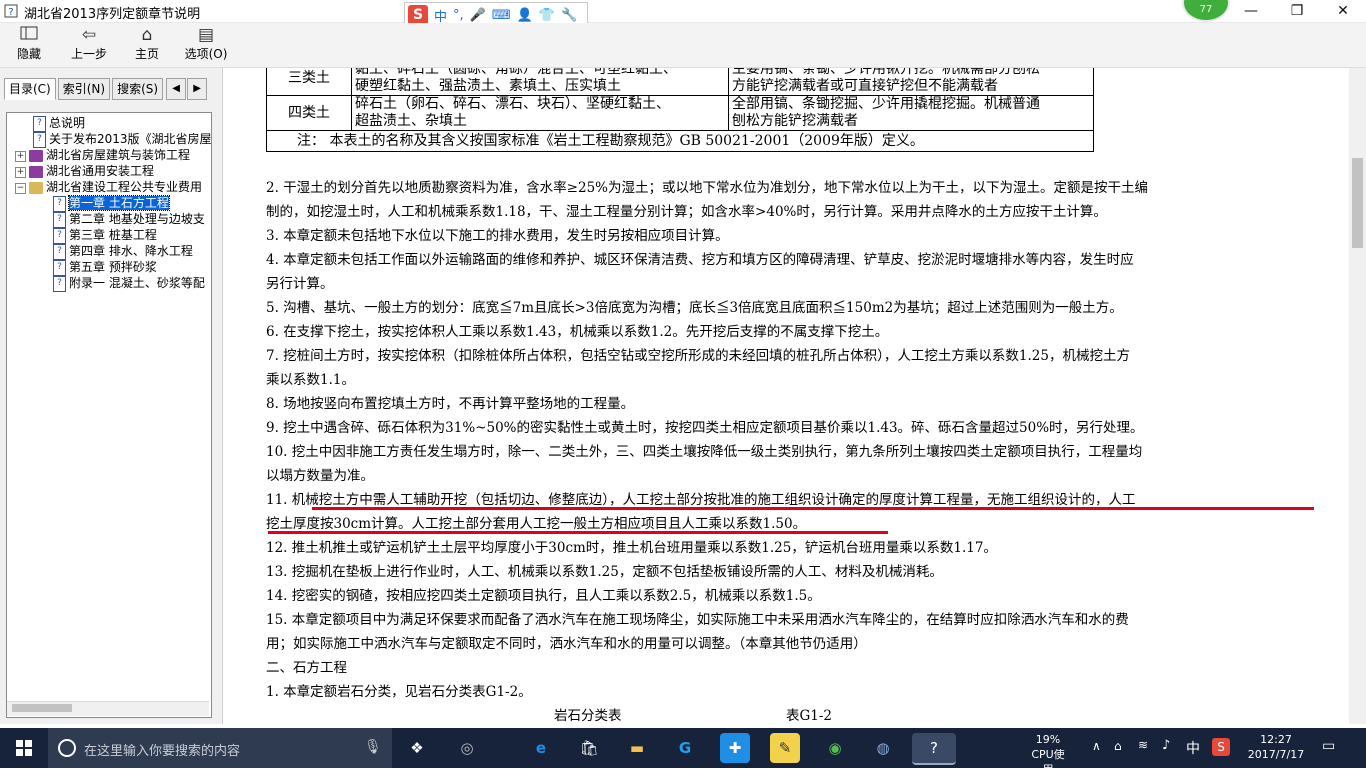 This screenshot has height=777, width=1366. I want to click on app-green-icon: ◉, so click(835, 748).